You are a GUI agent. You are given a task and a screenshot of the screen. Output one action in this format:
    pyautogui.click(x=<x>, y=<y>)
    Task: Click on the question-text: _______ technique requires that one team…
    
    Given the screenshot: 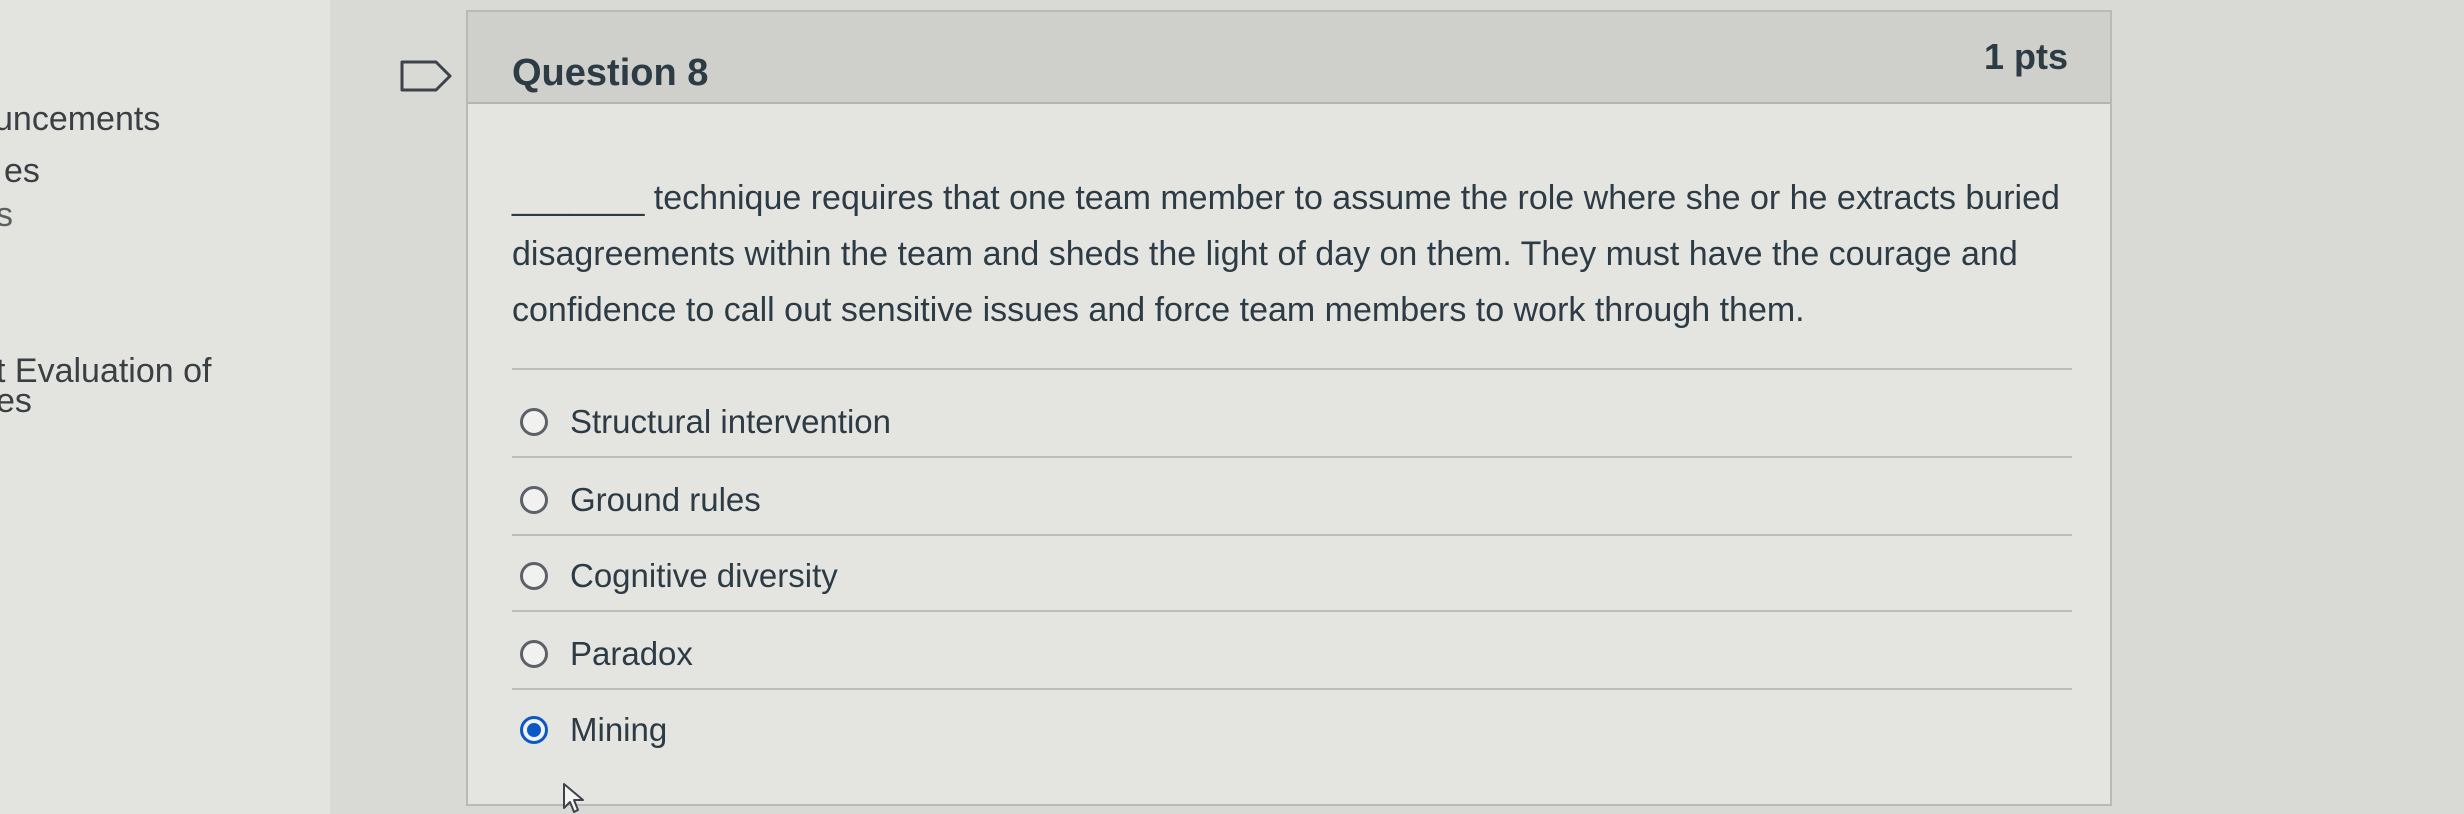 What is the action you would take?
    pyautogui.click(x=1286, y=254)
    